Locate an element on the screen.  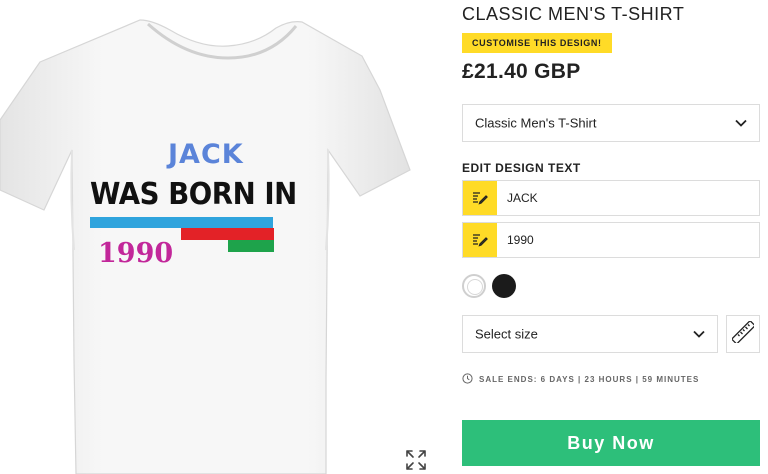
expand-icon is located at coordinates (416, 460).